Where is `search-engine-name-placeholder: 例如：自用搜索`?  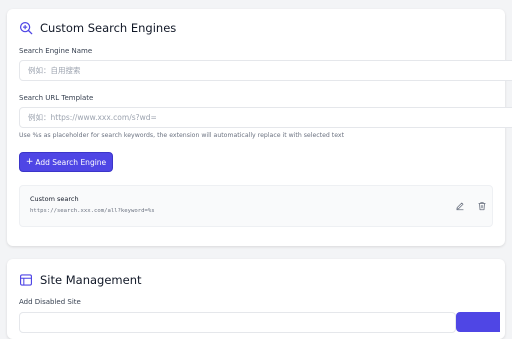
search-engine-name-placeholder: 例如：自用搜索 is located at coordinates (54, 70).